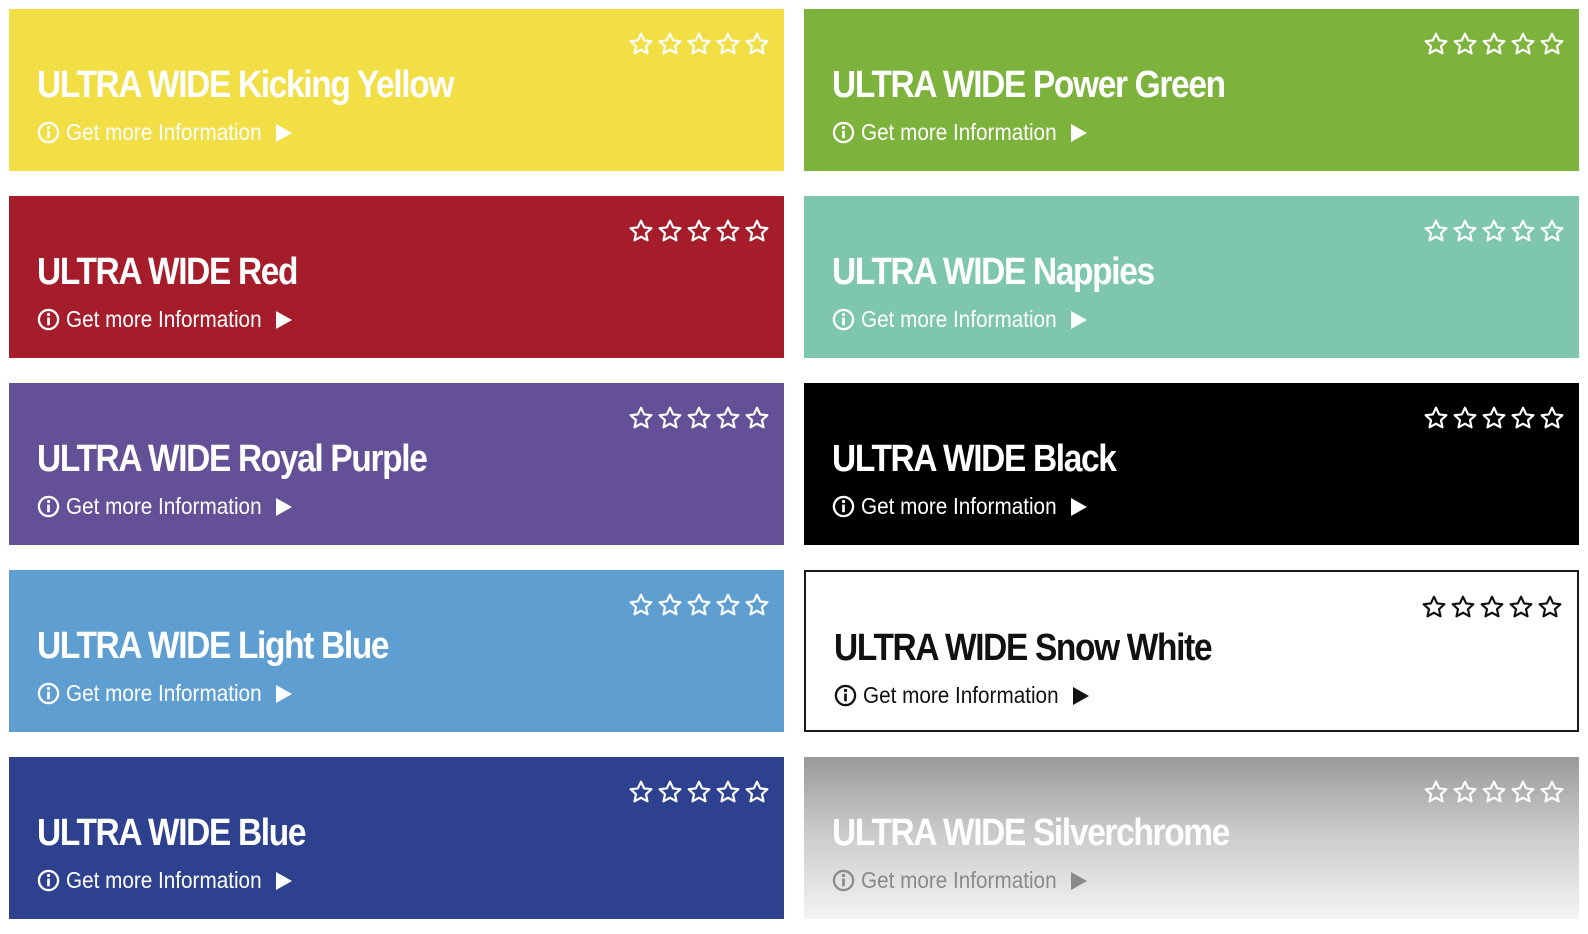 Image resolution: width=1588 pixels, height=934 pixels. I want to click on product-title: ULTRA WIDE Royal Purple, so click(232, 459).